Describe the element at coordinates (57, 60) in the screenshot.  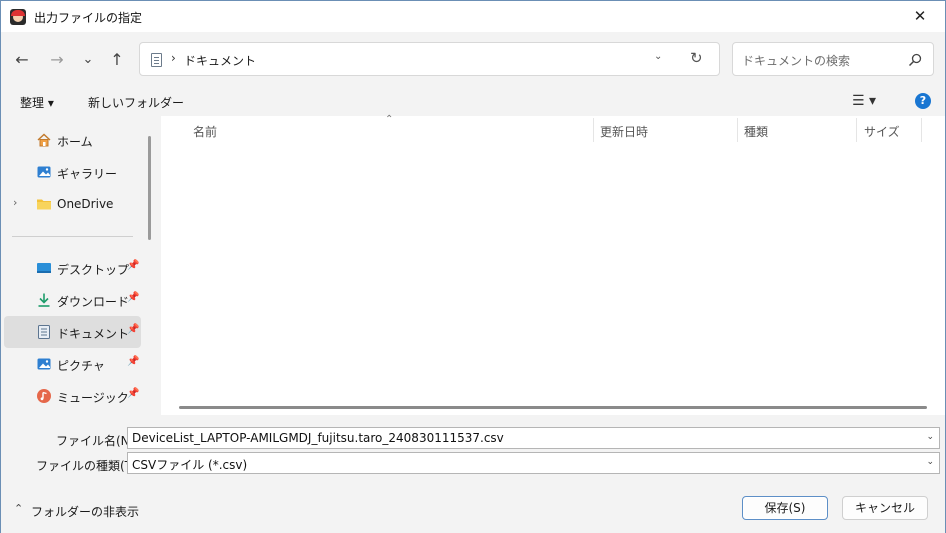
I see `forward-button: →` at that location.